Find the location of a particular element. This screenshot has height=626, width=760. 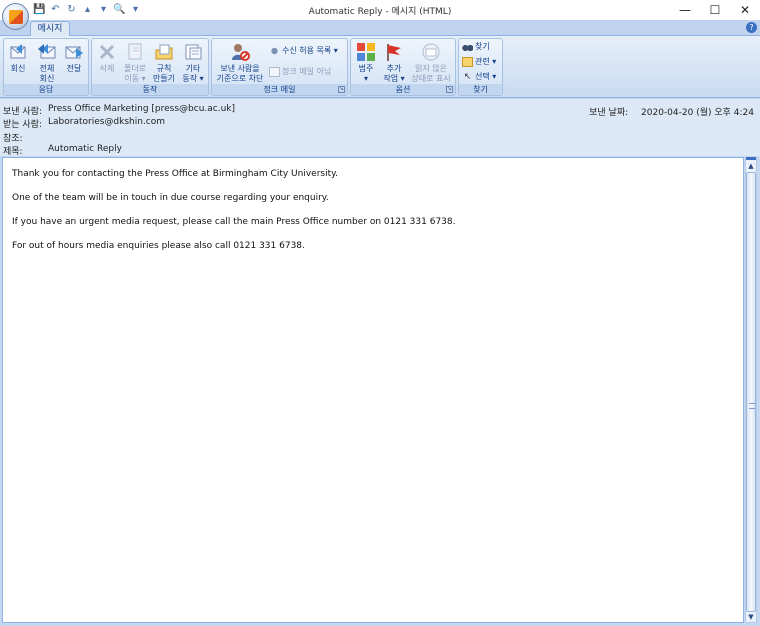

sent-label: 보낸 날짜: is located at coordinates (609, 113).